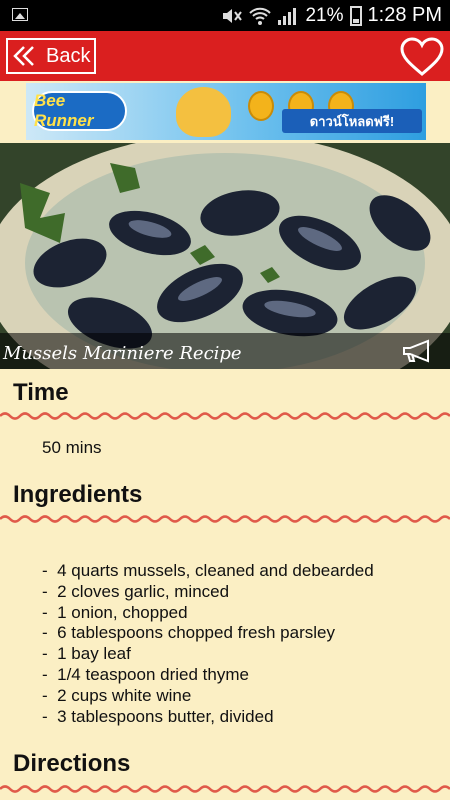 The width and height of the screenshot is (450, 800). I want to click on wifi-icon, so click(260, 16).